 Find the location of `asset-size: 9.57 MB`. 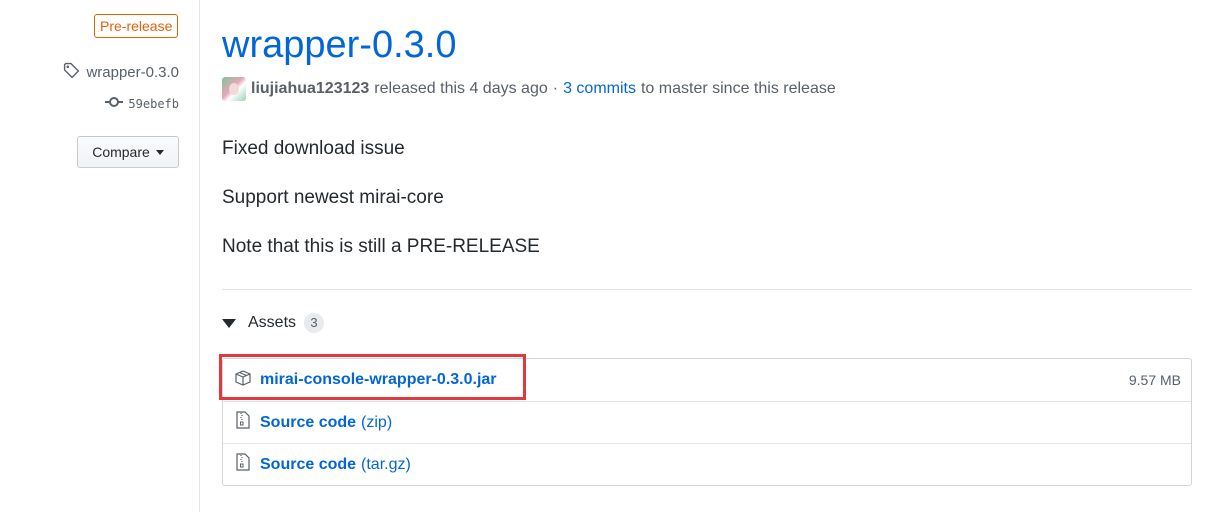

asset-size: 9.57 MB is located at coordinates (1154, 380).